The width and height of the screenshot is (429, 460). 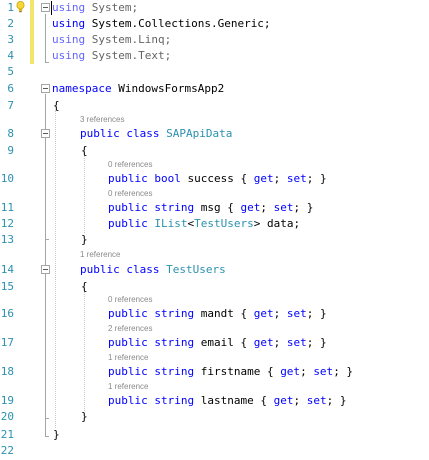 What do you see at coordinates (138, 88) in the screenshot?
I see `namespace-declaration: namespace WindowsFormsApp2` at bounding box center [138, 88].